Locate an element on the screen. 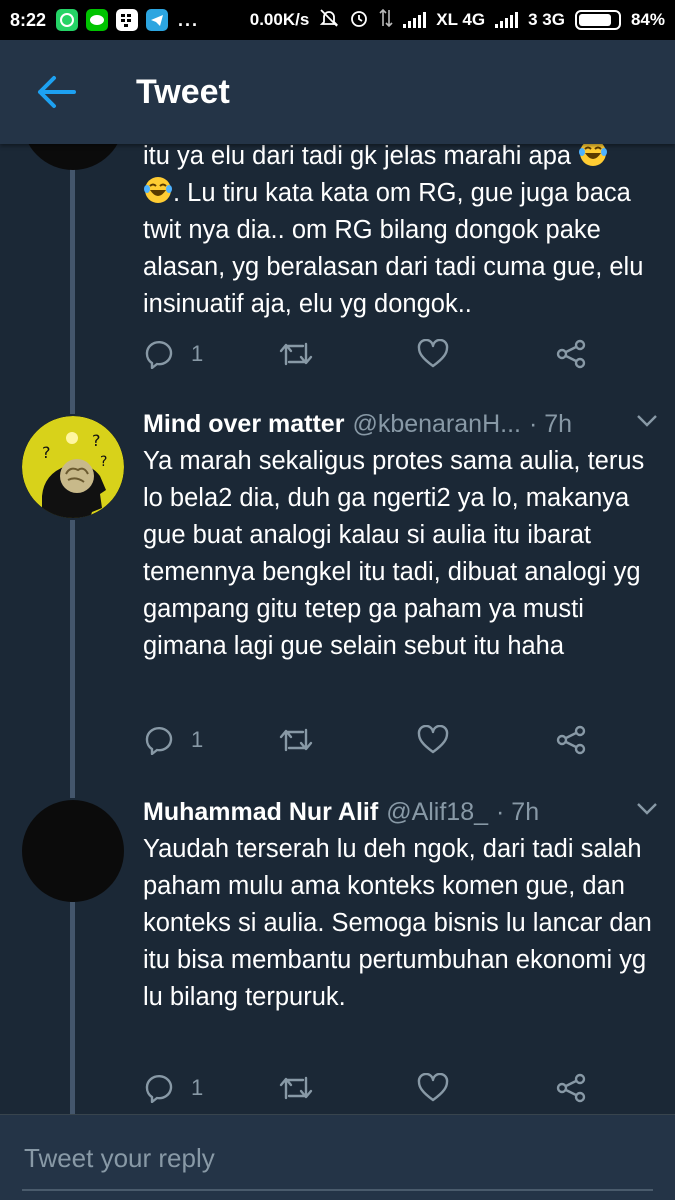 The height and width of the screenshot is (1200, 675). whatsapp-icon is located at coordinates (67, 20).